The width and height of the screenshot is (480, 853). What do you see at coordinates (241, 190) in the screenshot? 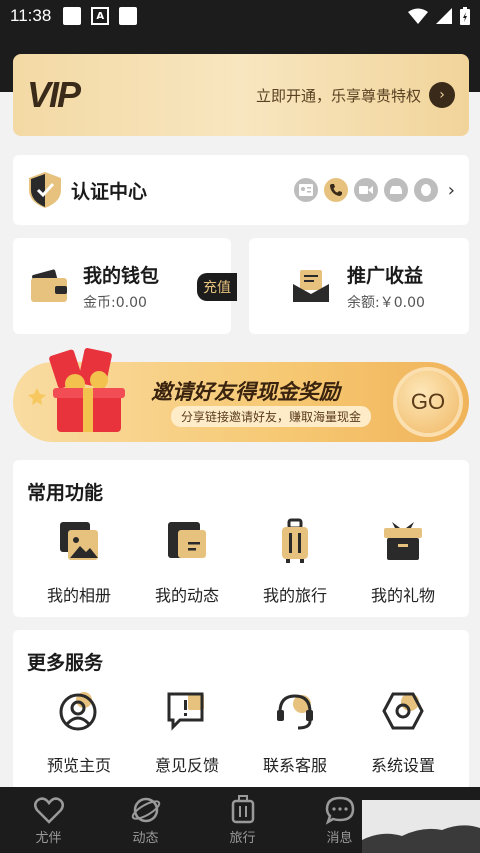
I see `certification-center: 认证中心 ›` at bounding box center [241, 190].